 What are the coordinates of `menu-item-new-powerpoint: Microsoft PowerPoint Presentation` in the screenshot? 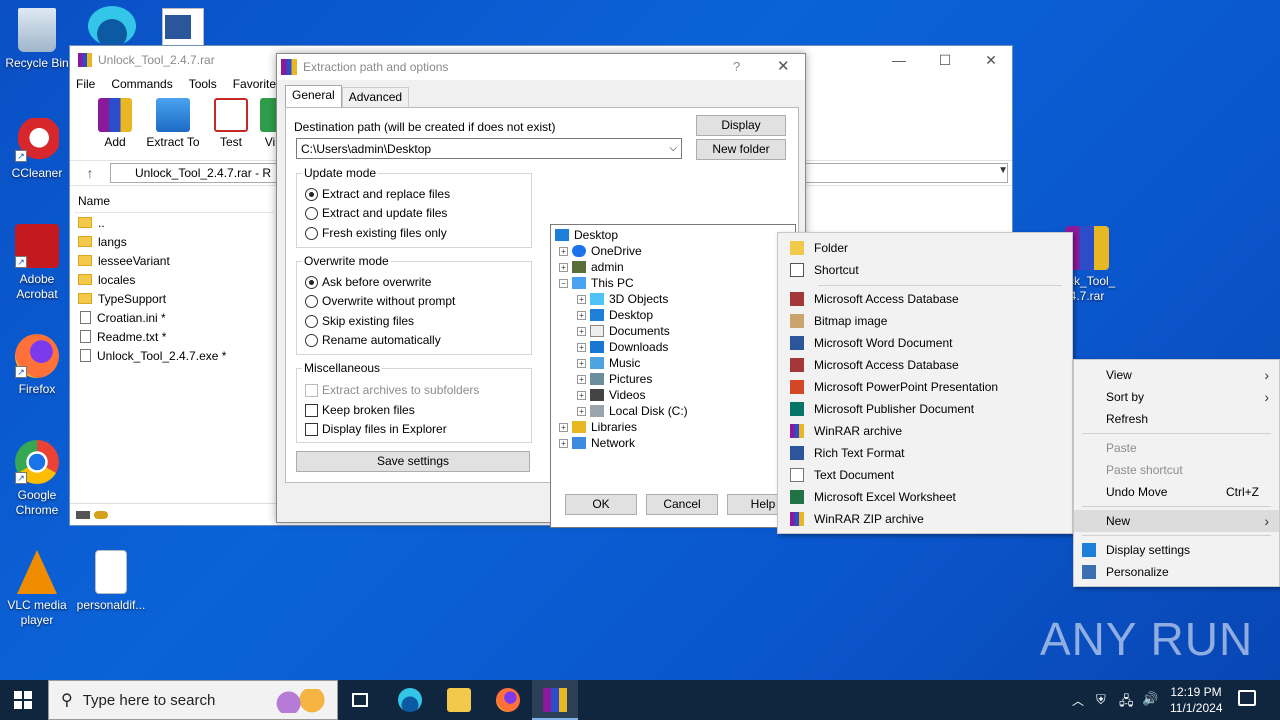 It's located at (925, 387).